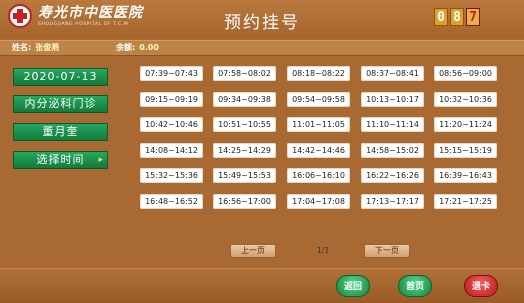  Describe the element at coordinates (171, 175) in the screenshot. I see `time-slot-button: 15:32~15:36` at that location.